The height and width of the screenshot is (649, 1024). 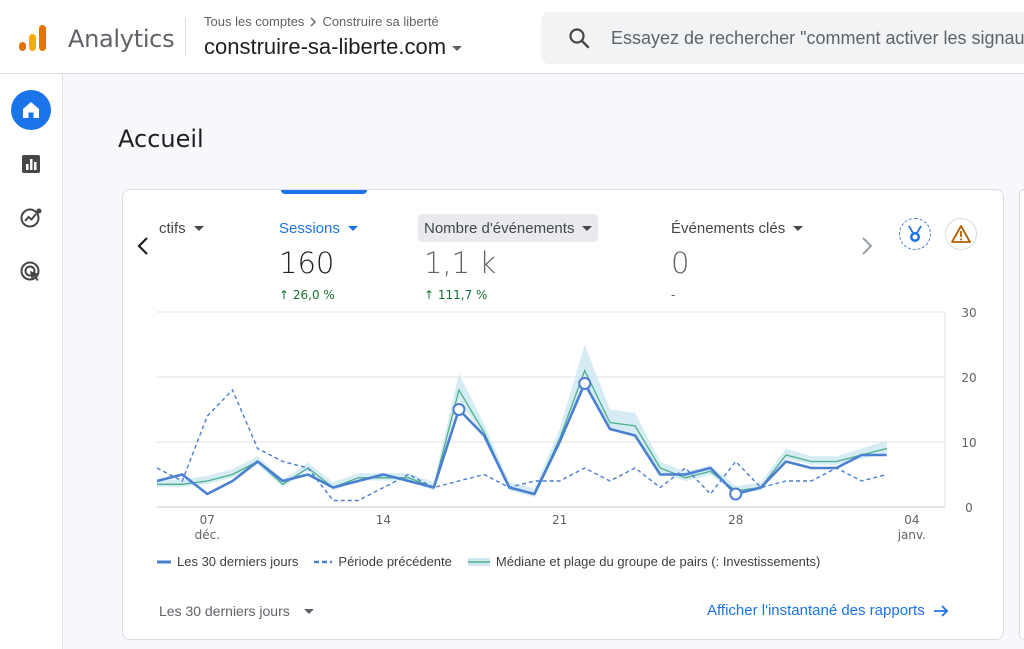 What do you see at coordinates (143, 246) in the screenshot?
I see `chevron-left-icon` at bounding box center [143, 246].